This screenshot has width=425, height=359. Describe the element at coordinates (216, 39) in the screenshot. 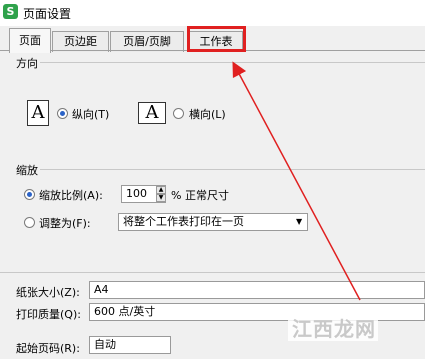

I see `annotation-highlight-box` at that location.